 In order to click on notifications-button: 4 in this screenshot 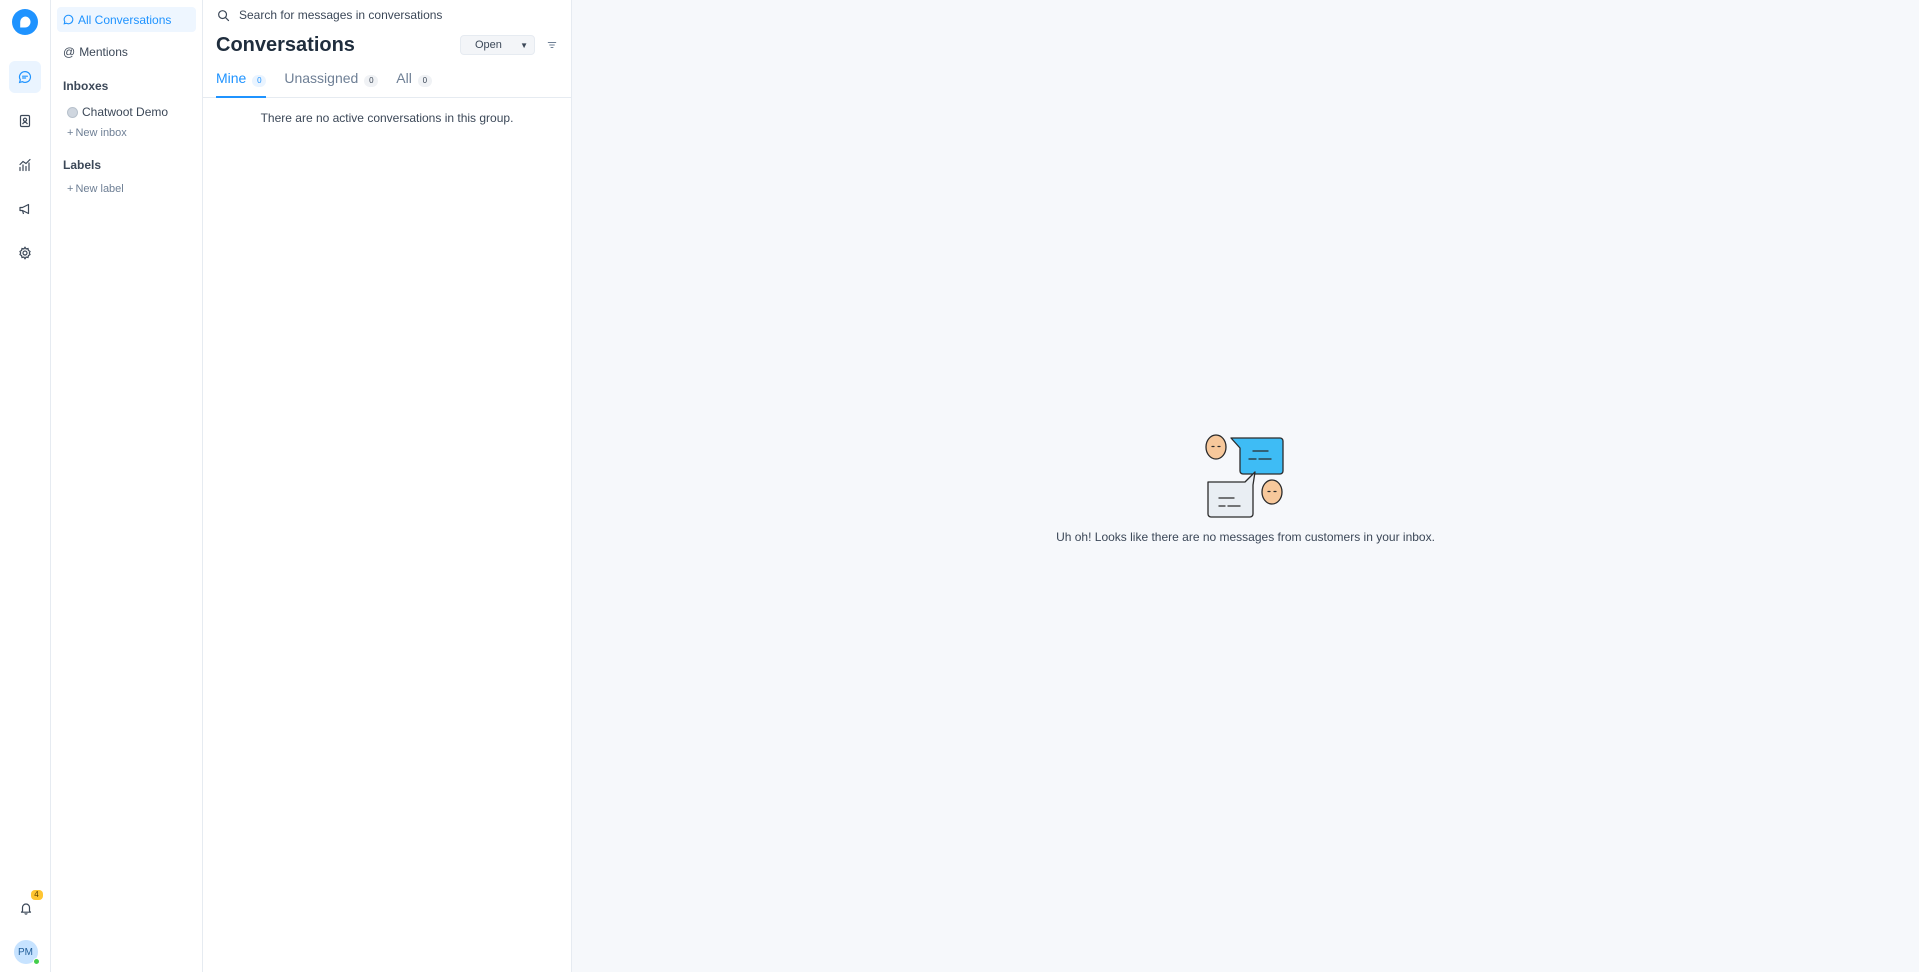, I will do `click(27, 906)`.